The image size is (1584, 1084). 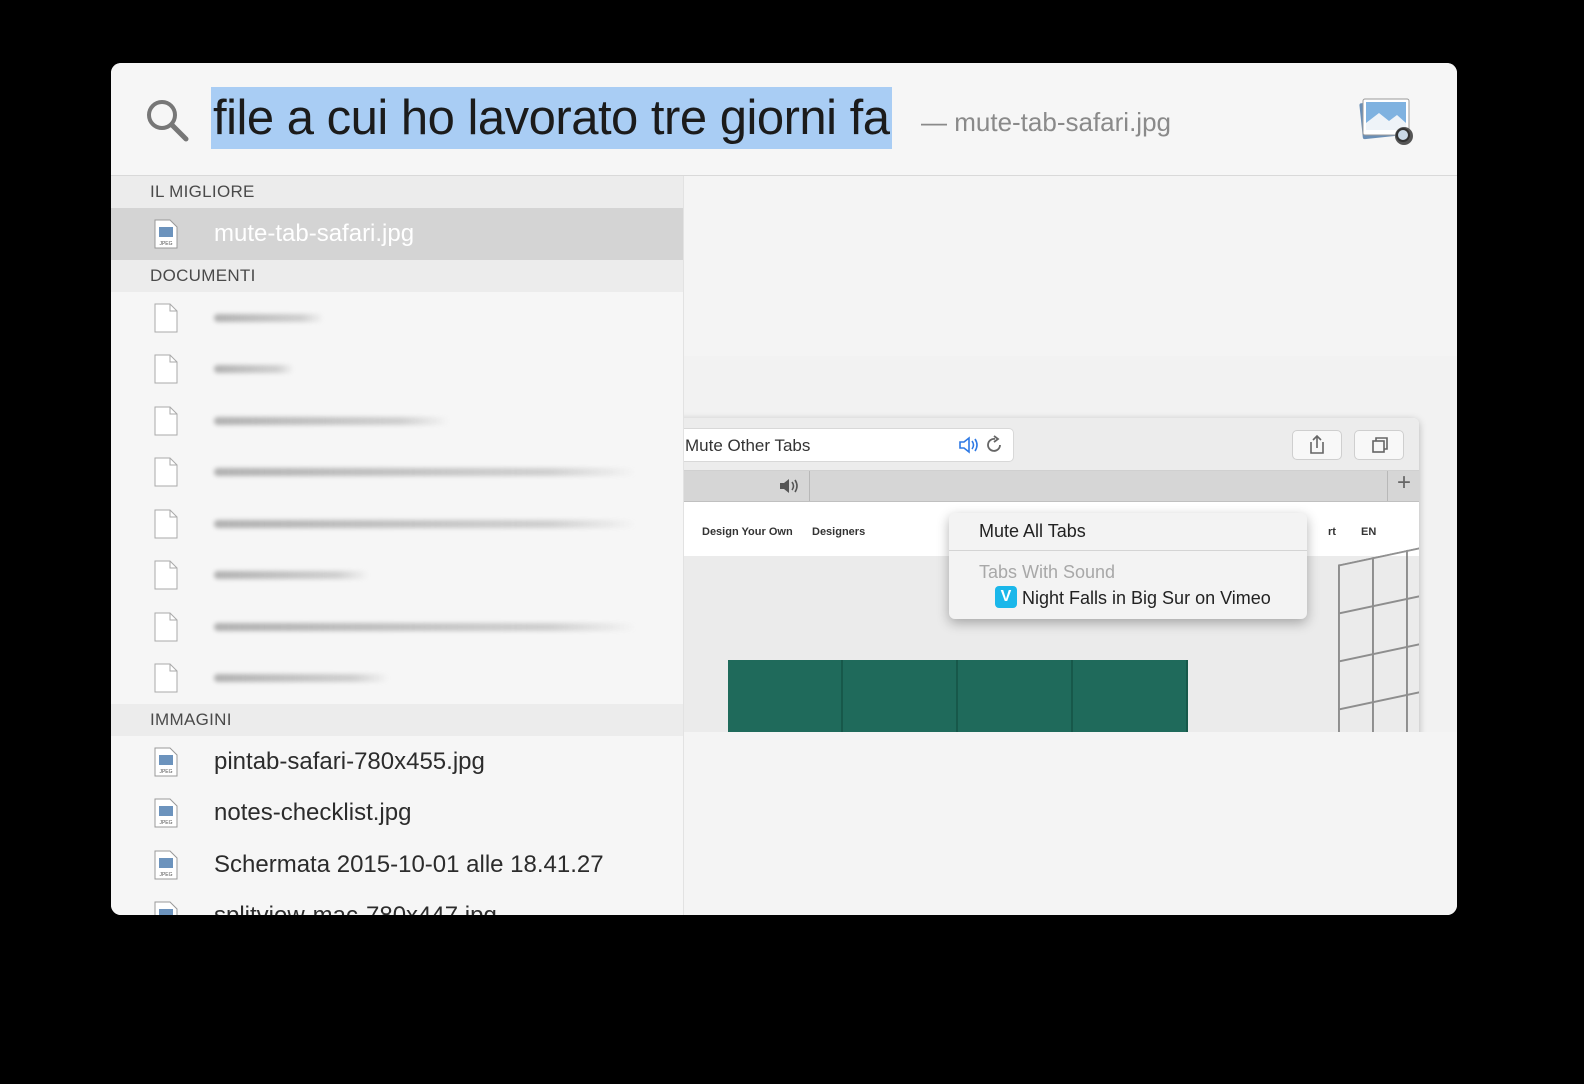 I want to click on tabs-icon, so click(x=1380, y=445).